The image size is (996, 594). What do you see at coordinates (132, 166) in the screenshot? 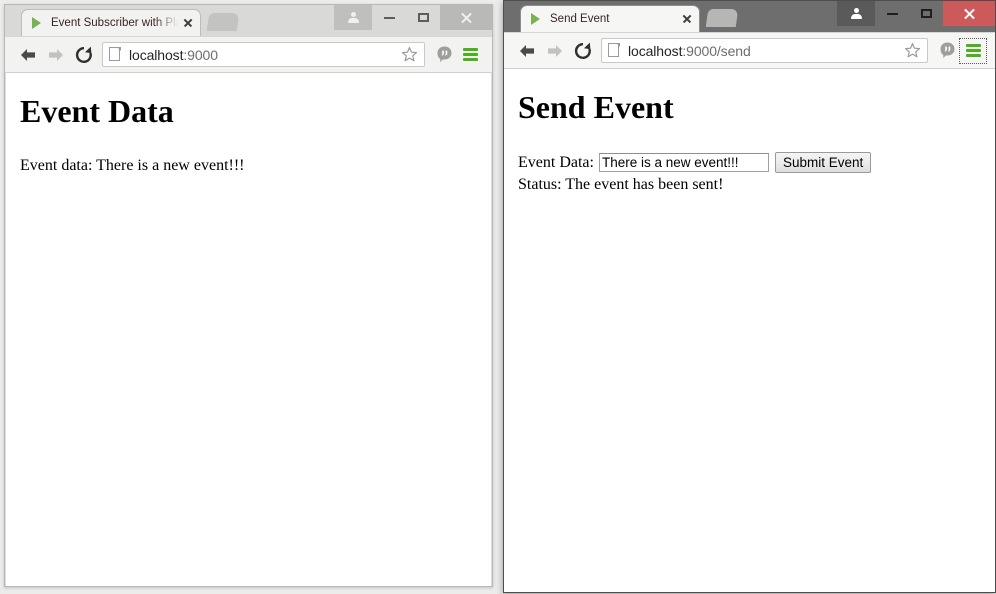
I see `event-data-text: Event data: There is a new event!!!` at bounding box center [132, 166].